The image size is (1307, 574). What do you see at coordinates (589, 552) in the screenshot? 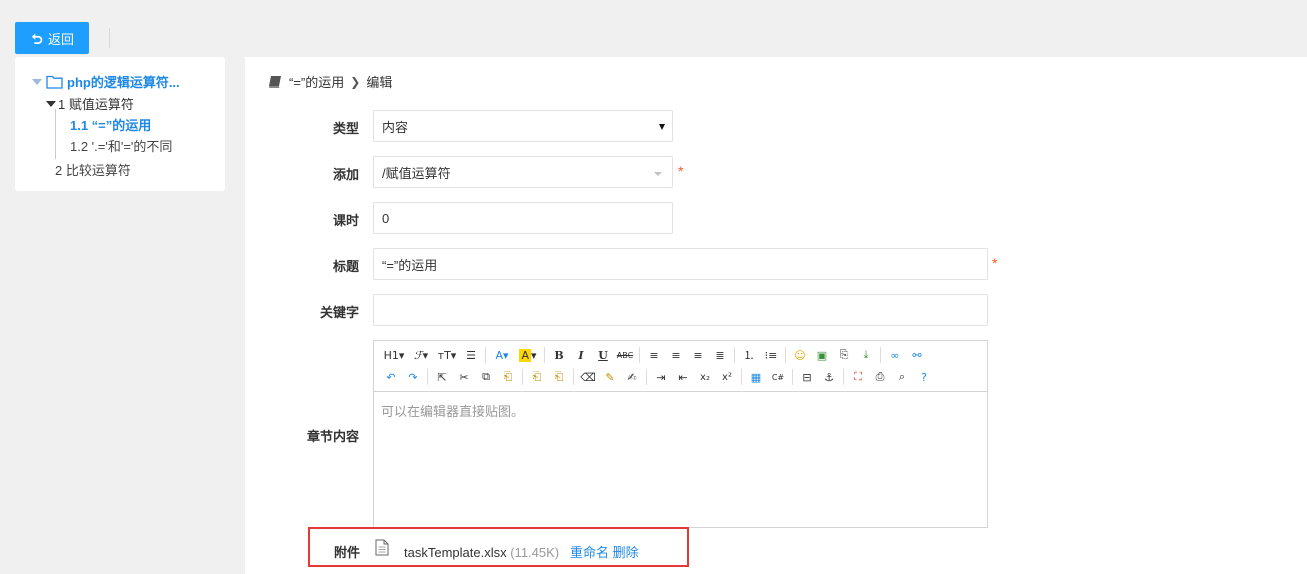
I see `rename-link: 重命名` at bounding box center [589, 552].